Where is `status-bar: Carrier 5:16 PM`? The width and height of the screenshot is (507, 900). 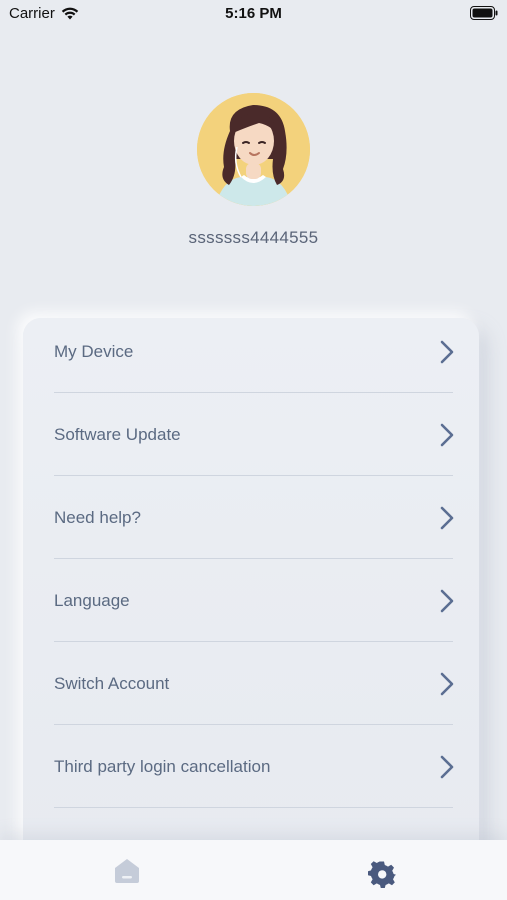
status-bar: Carrier 5:16 PM is located at coordinates (253, 15).